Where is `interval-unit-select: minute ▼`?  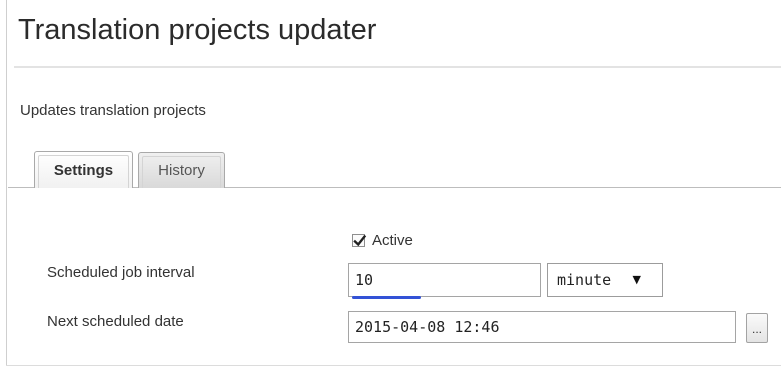
interval-unit-select: minute ▼ is located at coordinates (605, 280).